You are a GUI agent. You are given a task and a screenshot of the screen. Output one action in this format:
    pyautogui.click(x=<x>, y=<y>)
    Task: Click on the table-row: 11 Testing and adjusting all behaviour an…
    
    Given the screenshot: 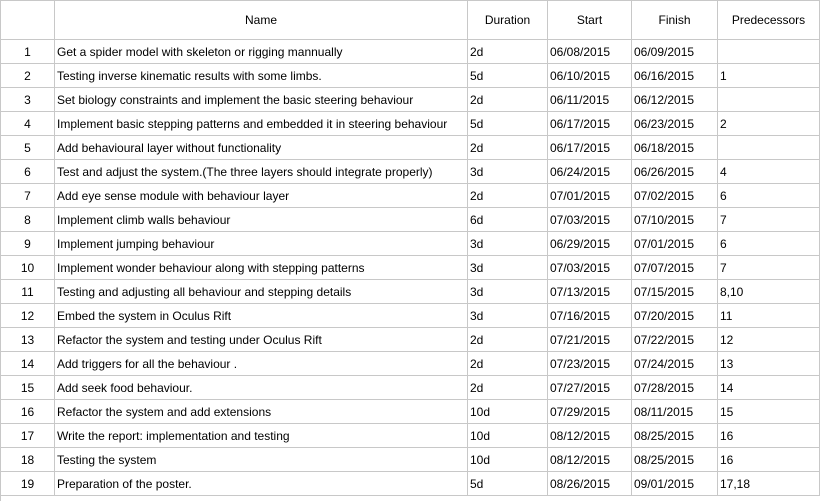 What is the action you would take?
    pyautogui.click(x=410, y=292)
    